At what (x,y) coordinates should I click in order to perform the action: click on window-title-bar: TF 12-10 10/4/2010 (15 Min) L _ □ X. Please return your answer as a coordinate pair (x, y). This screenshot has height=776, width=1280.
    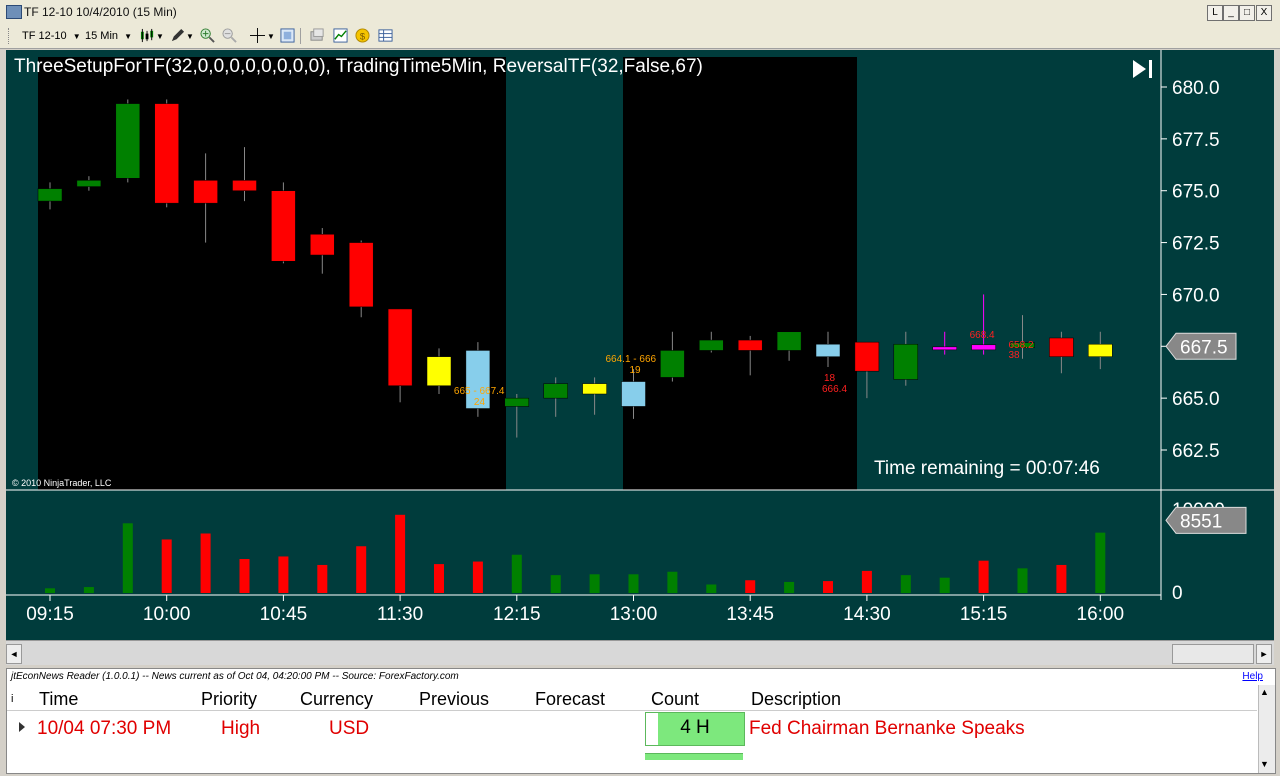
    Looking at the image, I should click on (640, 12).